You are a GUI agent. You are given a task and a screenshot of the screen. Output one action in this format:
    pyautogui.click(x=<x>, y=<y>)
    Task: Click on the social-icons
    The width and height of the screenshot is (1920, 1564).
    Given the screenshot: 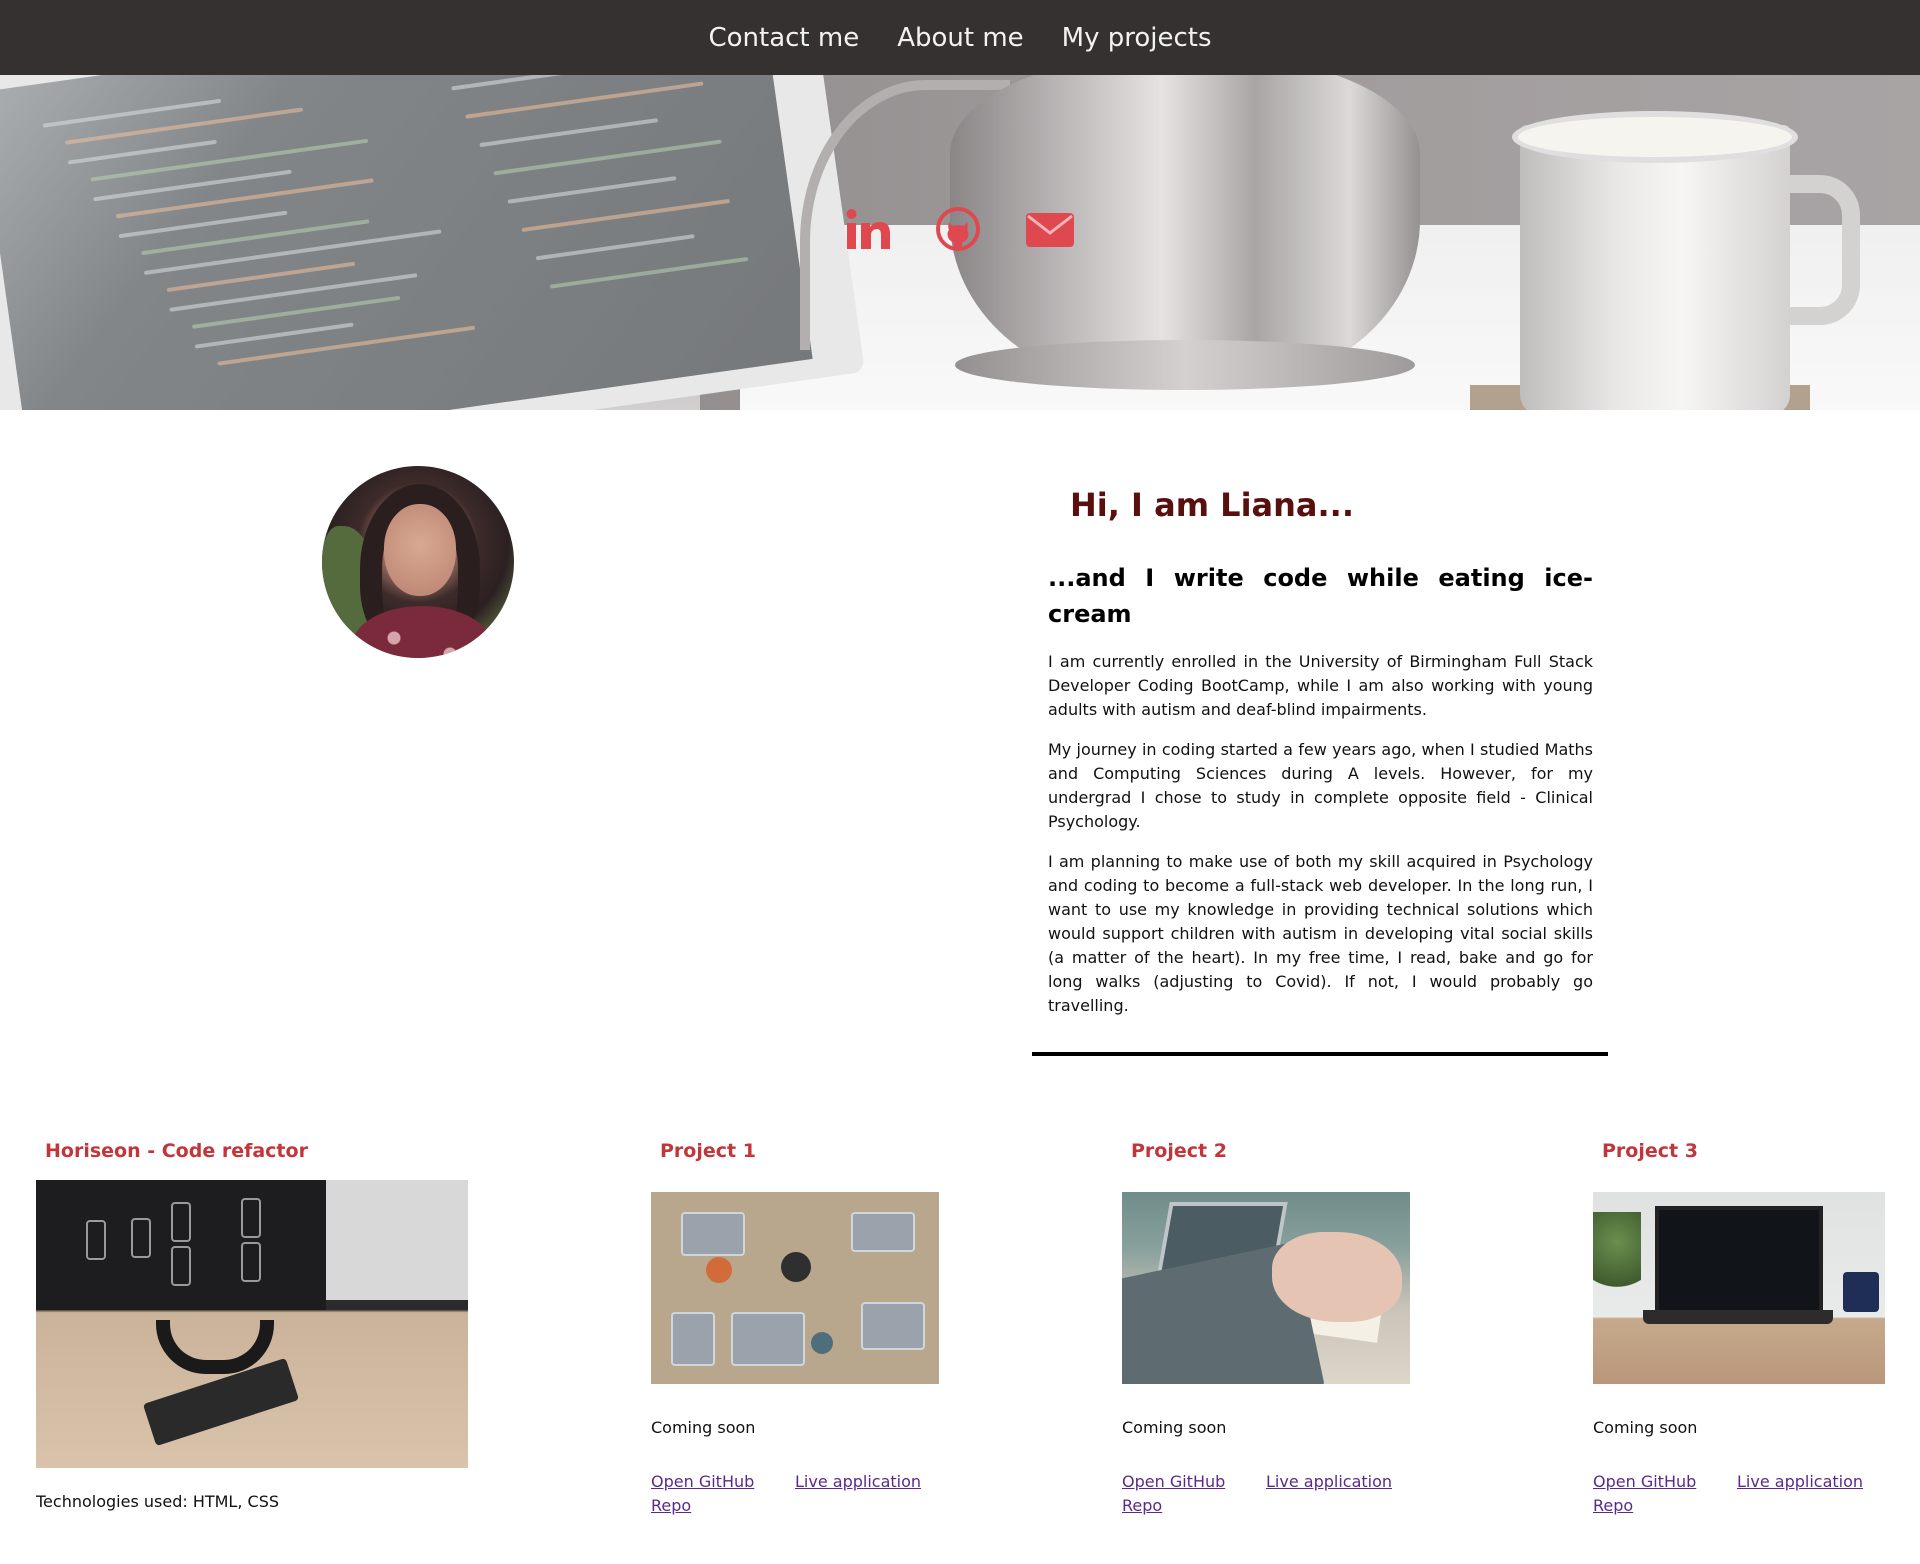 What is the action you would take?
    pyautogui.click(x=960, y=229)
    